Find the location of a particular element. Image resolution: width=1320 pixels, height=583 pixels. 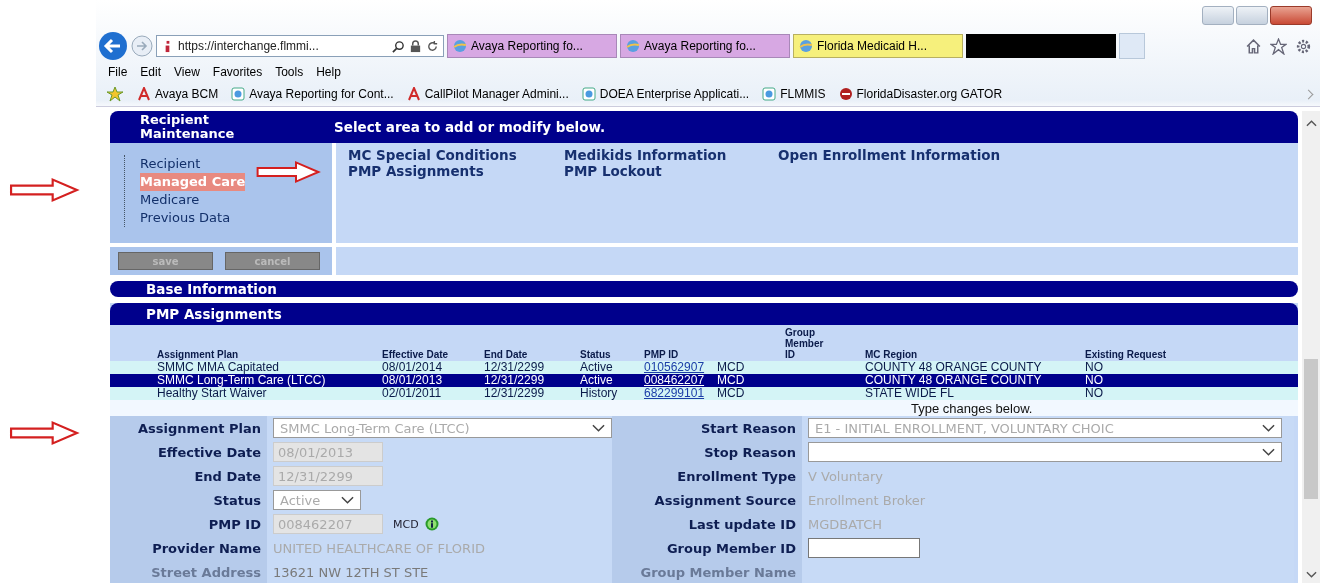

field-label: Effective Date is located at coordinates (209, 452).